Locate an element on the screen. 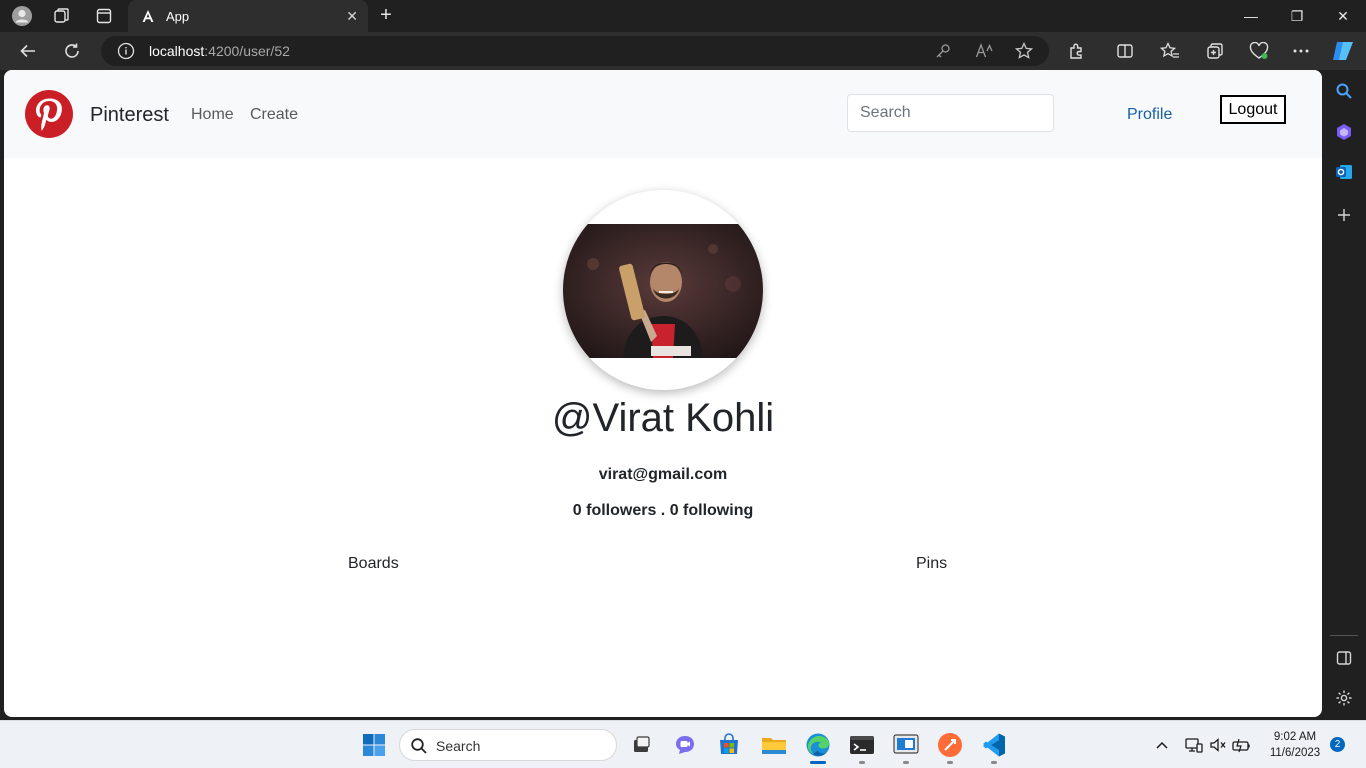  angular-icon is located at coordinates (148, 16).